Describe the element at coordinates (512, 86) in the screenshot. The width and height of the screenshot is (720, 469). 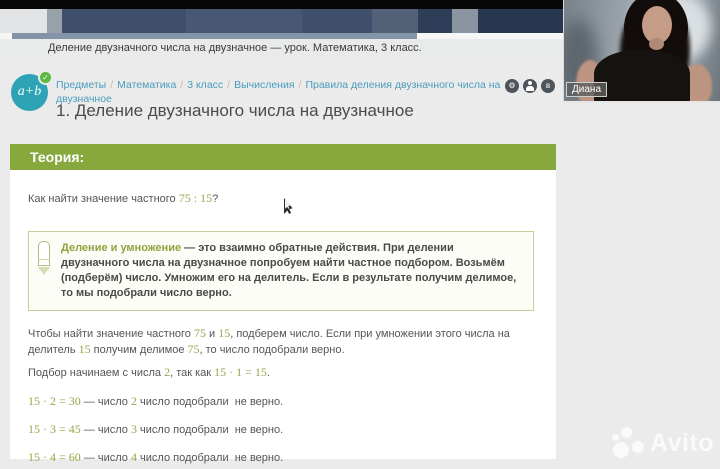
I see `gear-icon: ⚙` at that location.